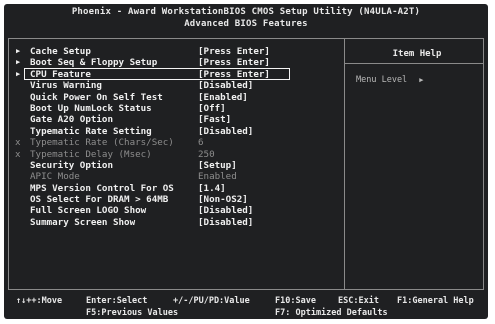 This screenshot has height=324, width=495. Describe the element at coordinates (212, 108) in the screenshot. I see `setting-value: [Off]` at that location.